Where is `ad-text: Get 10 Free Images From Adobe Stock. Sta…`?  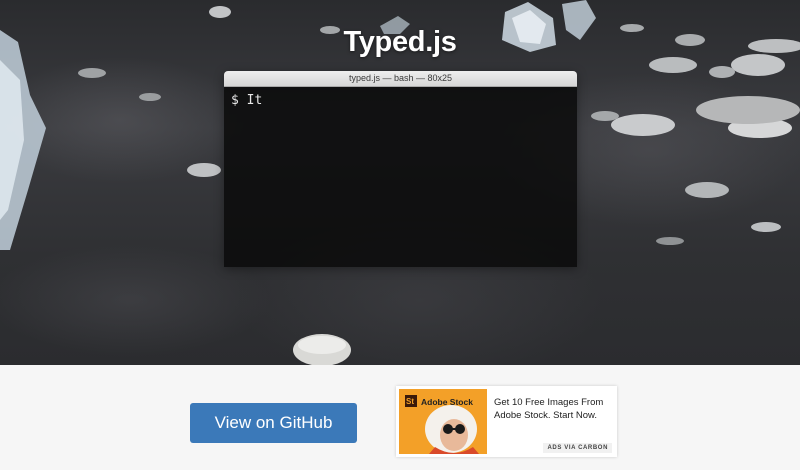 ad-text: Get 10 Free Images From Adobe Stock. Sta… is located at coordinates (553, 409).